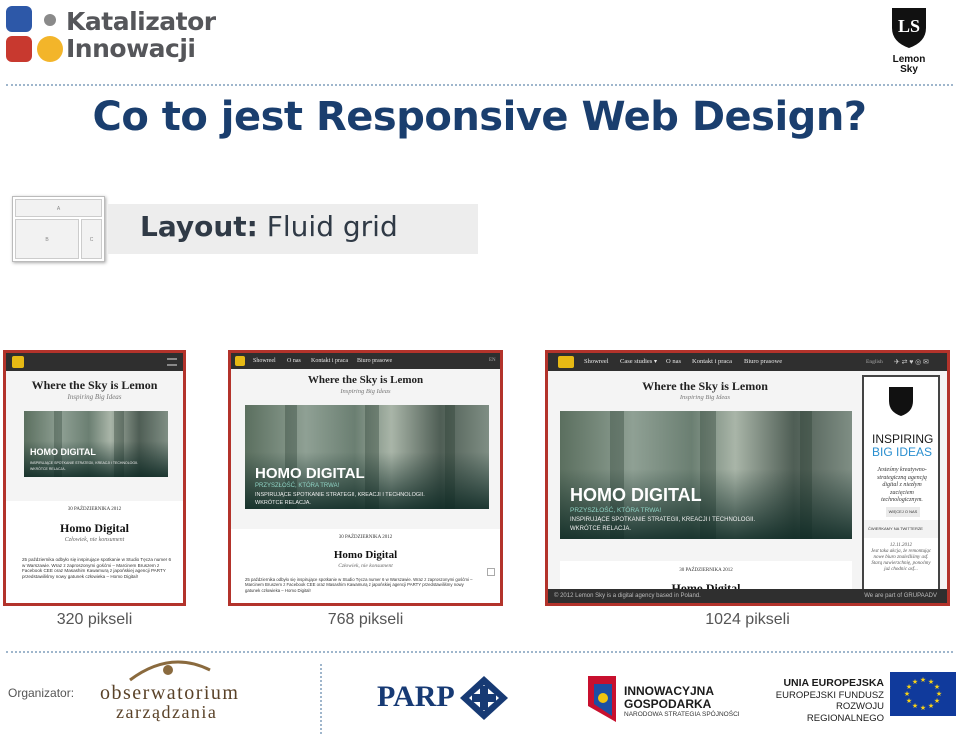  What do you see at coordinates (175, 689) in the screenshot?
I see `obserwatorium-zarzadzania-logo: obserwatorium zarządzania` at bounding box center [175, 689].